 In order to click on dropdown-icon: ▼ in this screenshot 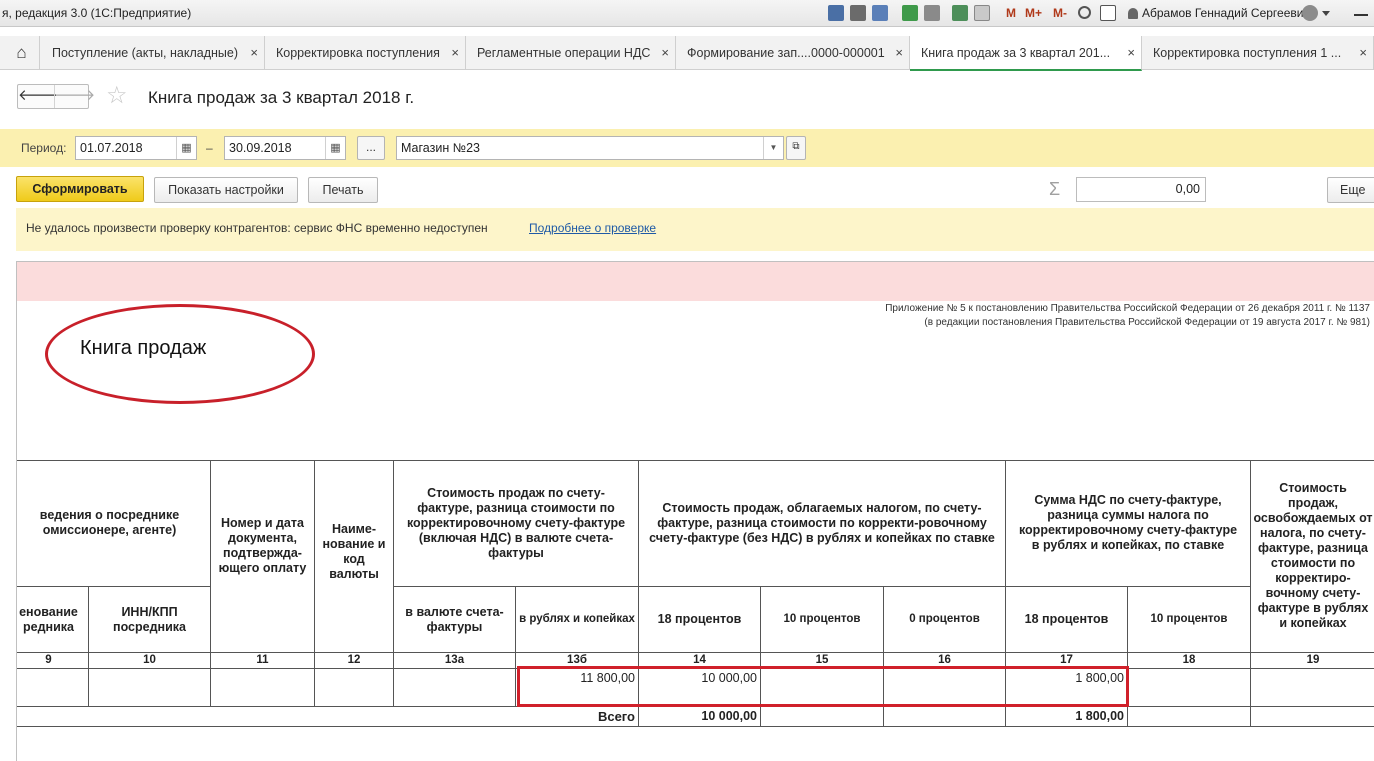, I will do `click(773, 148)`.